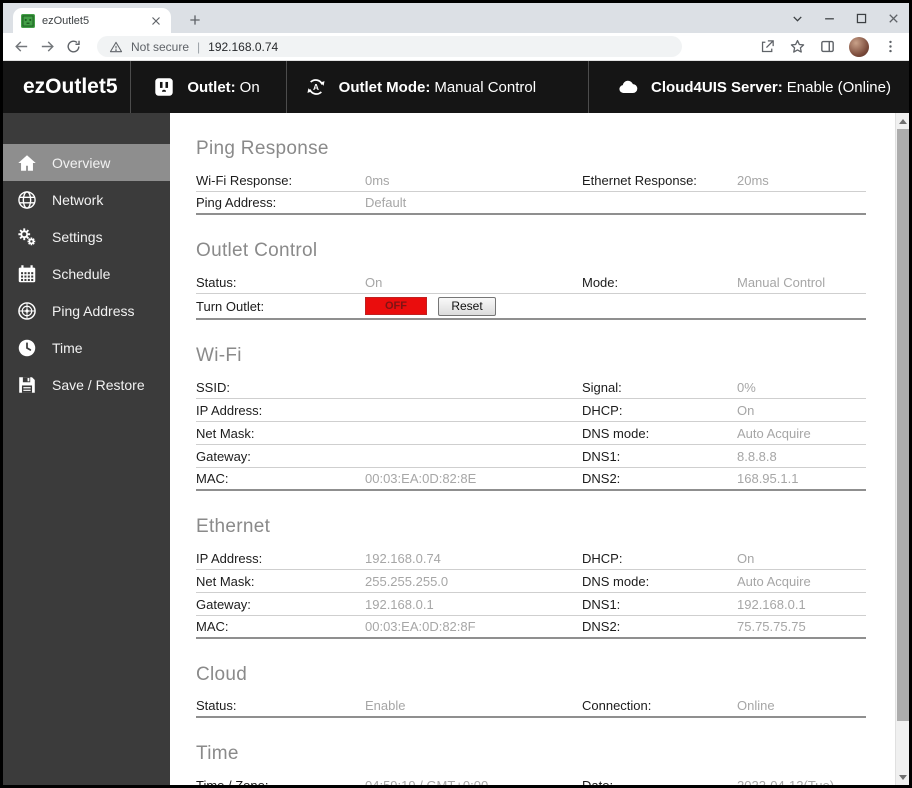 This screenshot has width=912, height=788. I want to click on outlet-icon, so click(164, 87).